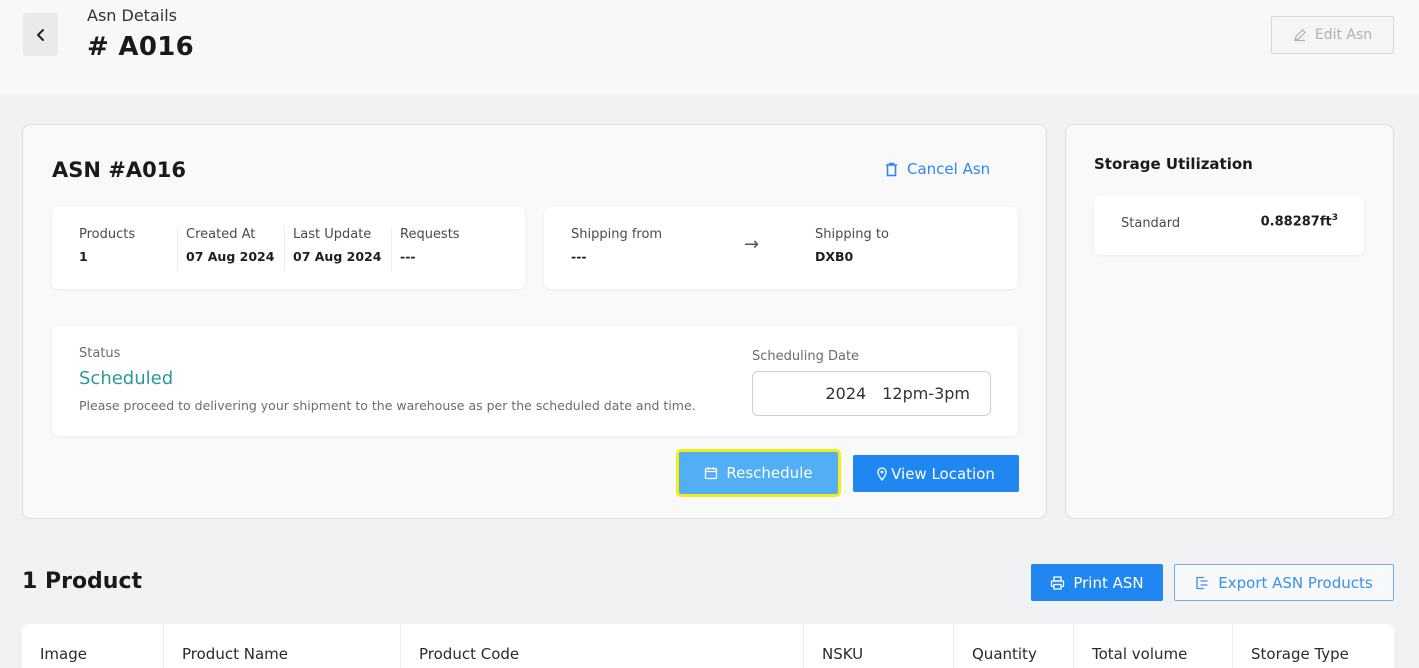 This screenshot has height=668, width=1419. Describe the element at coordinates (92, 646) in the screenshot. I see `column-header-image: Image` at that location.